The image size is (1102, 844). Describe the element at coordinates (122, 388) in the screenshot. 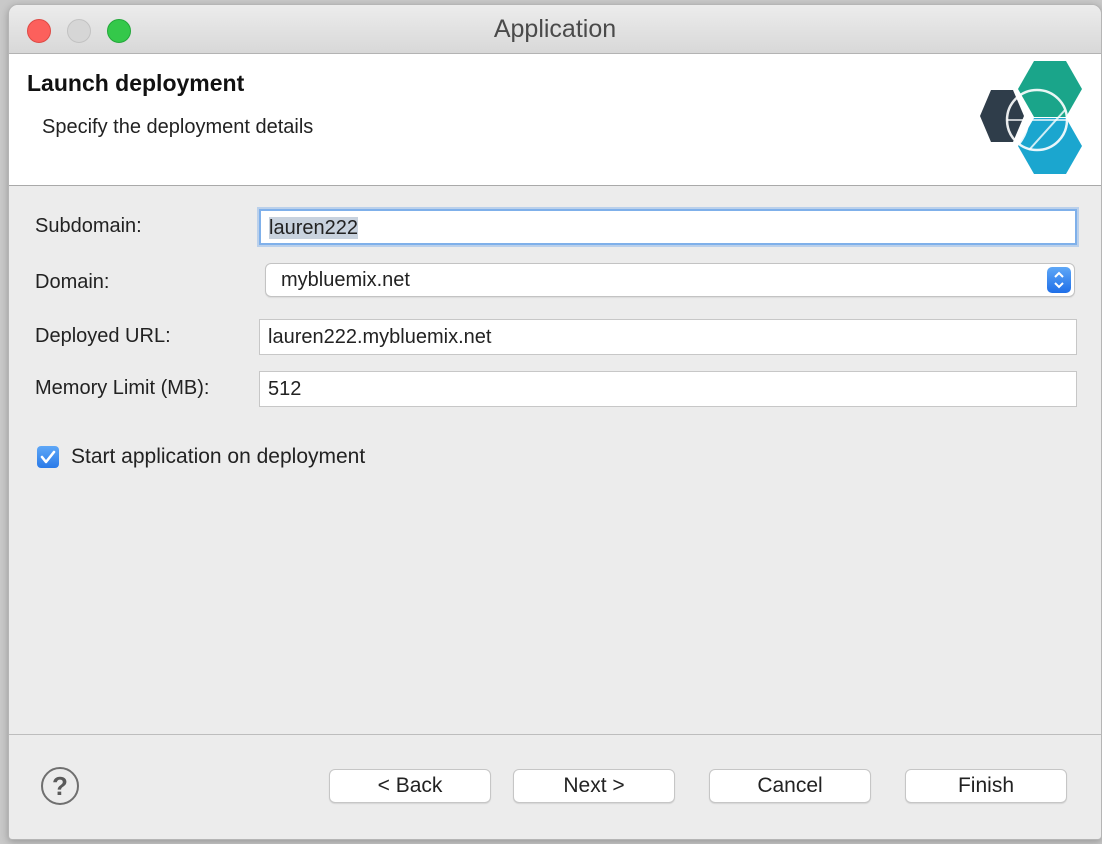

I see `memory-limit-label: Memory Limit (MB):` at that location.